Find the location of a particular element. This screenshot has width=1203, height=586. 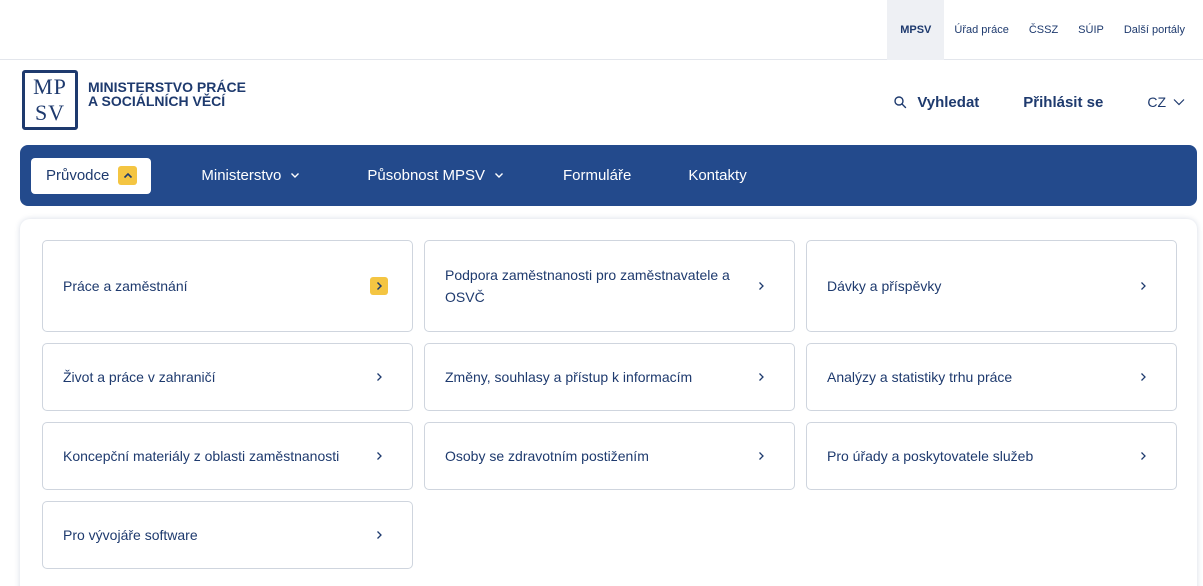

nav-item-kontakty: Kontakty is located at coordinates (717, 176).